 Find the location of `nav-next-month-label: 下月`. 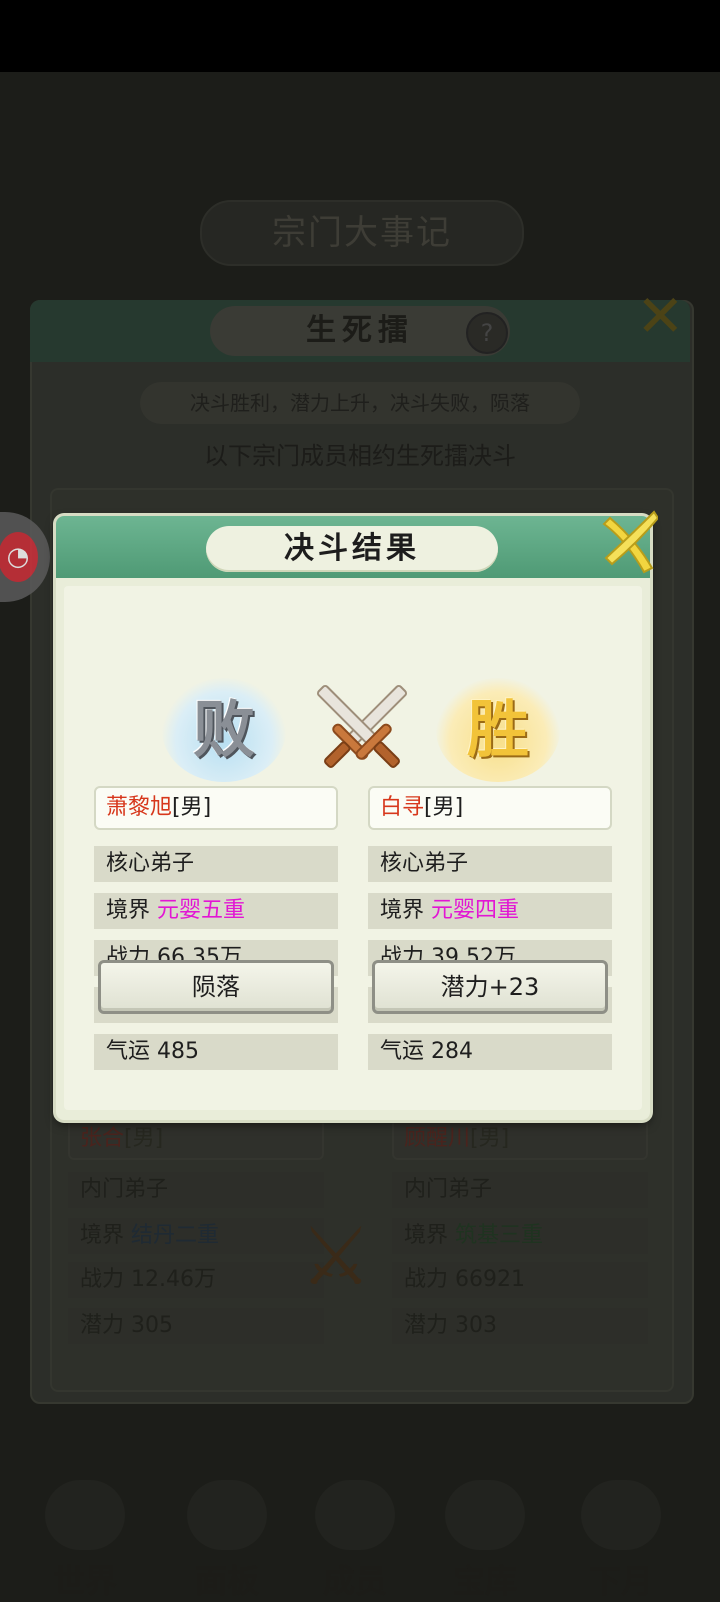

nav-next-month-label: 下月 is located at coordinates (620, 1581).